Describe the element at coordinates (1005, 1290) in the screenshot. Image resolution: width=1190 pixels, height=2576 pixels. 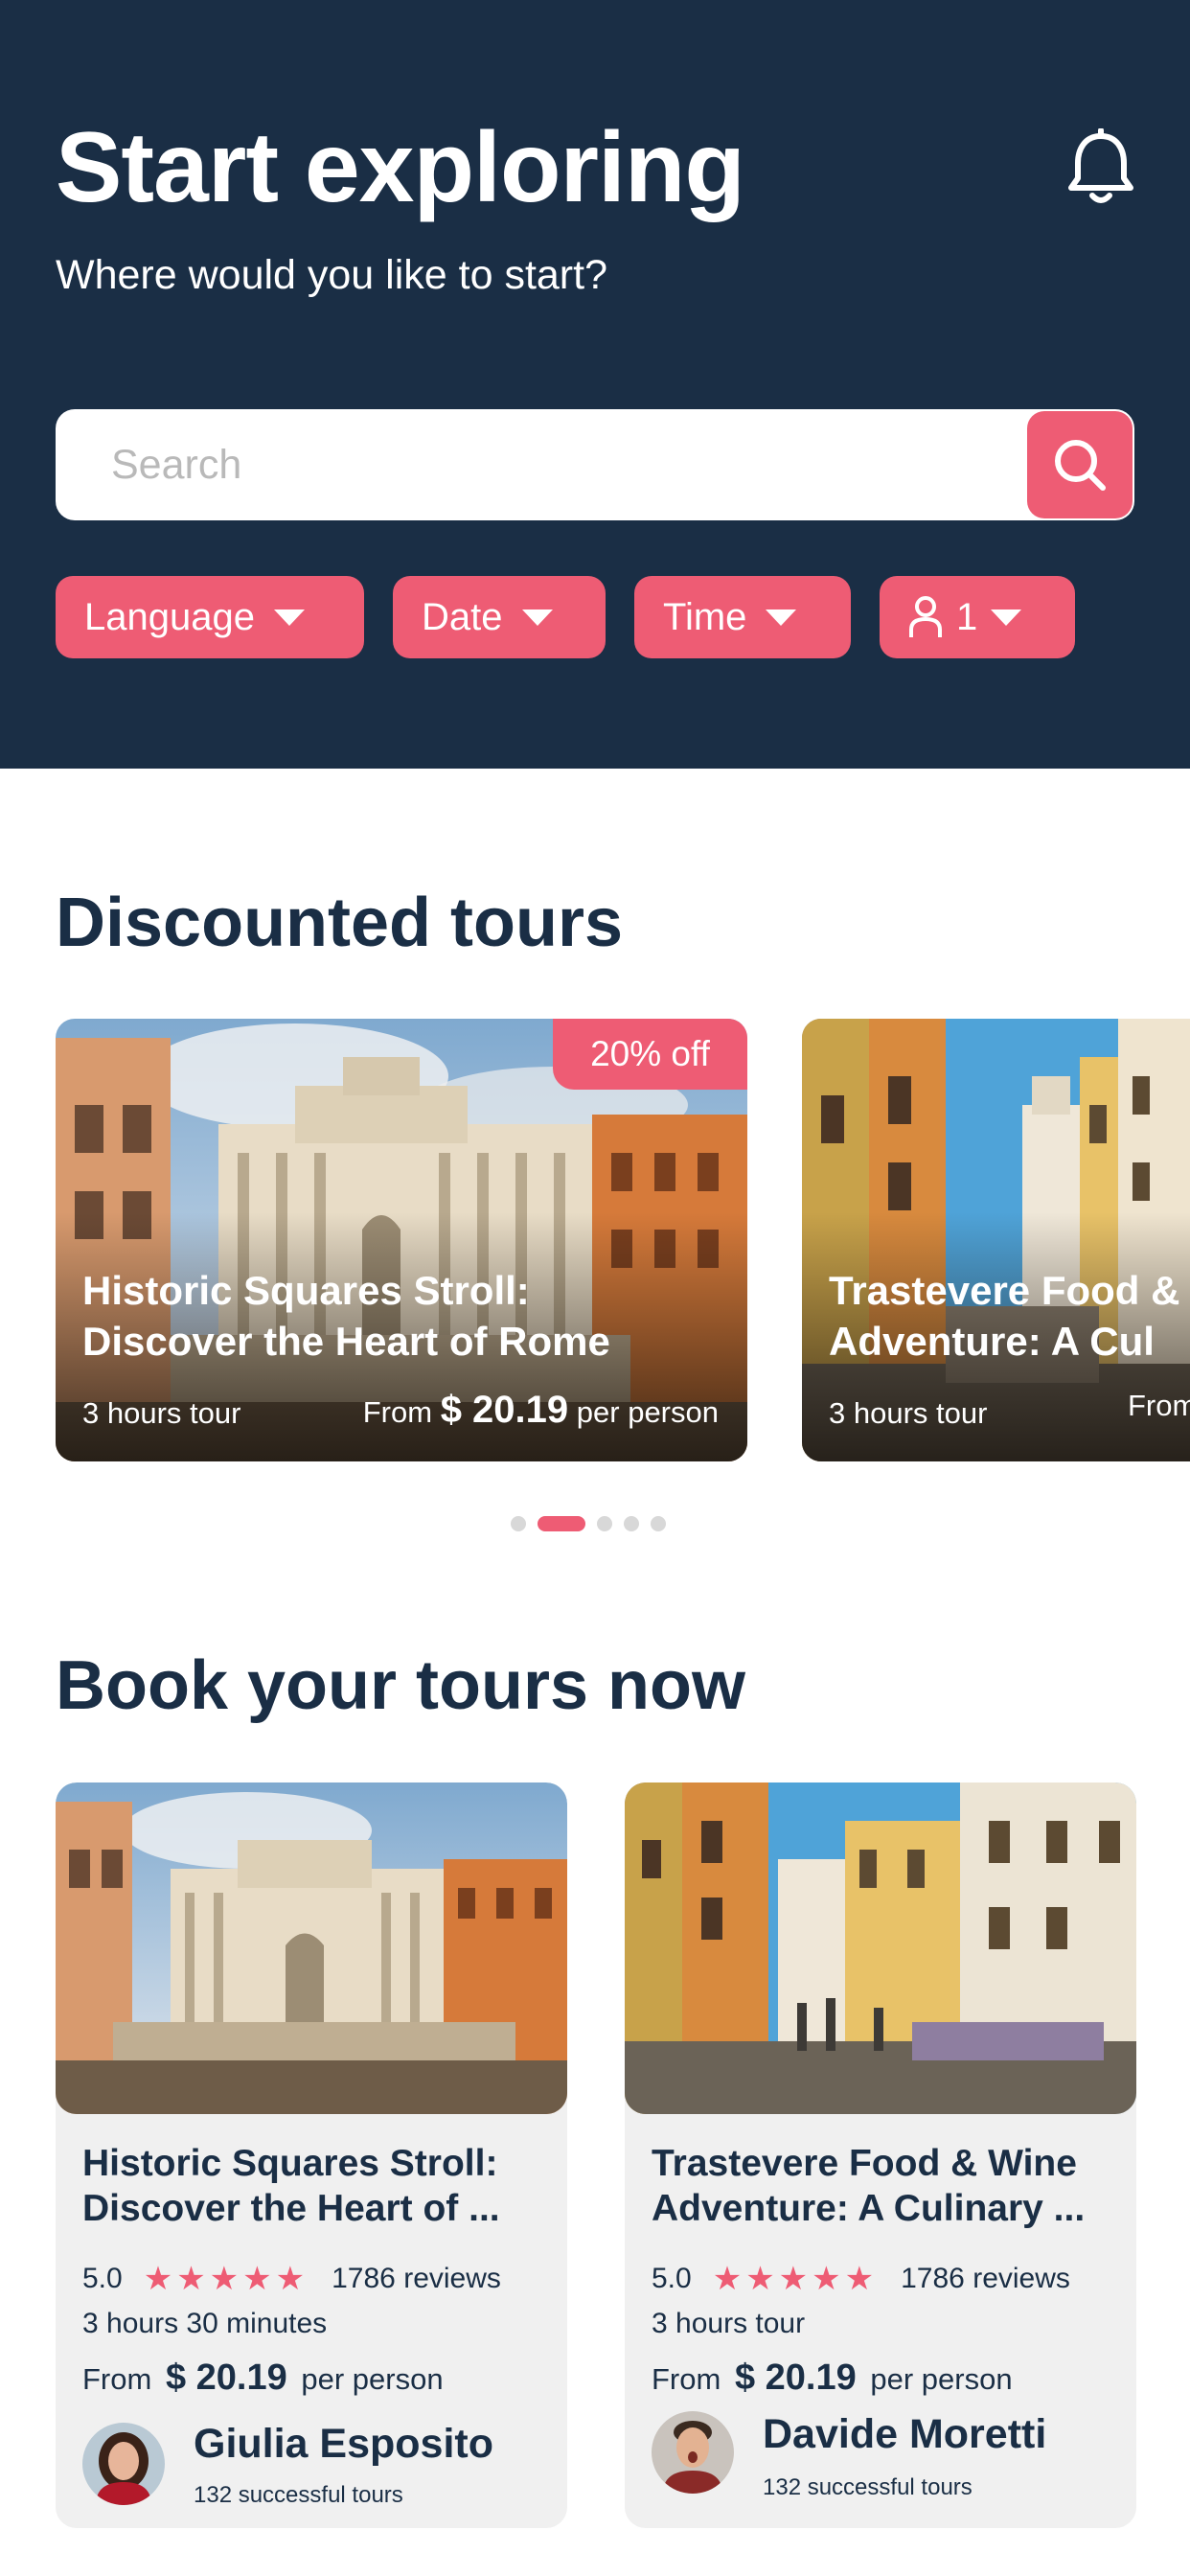
I see `tour-title-line: Trastevere Food &` at that location.